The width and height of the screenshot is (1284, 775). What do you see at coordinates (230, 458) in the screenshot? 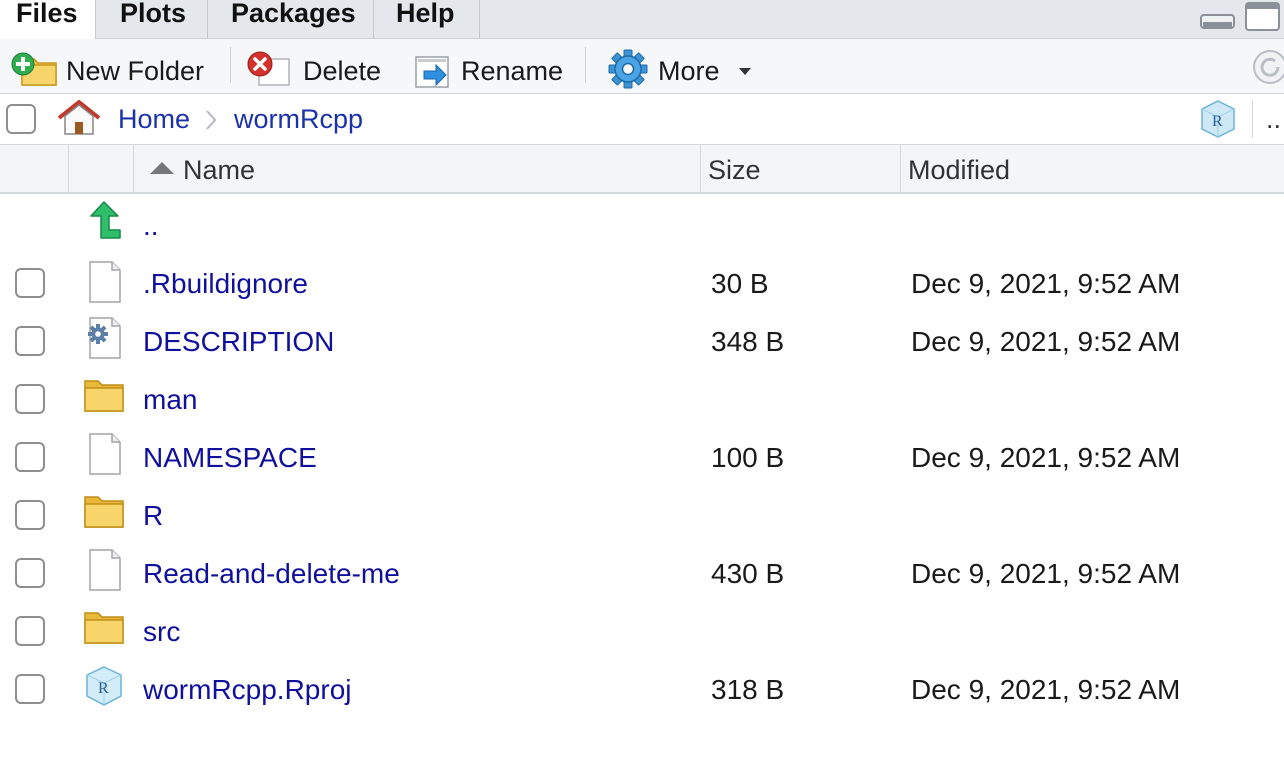
I see `file-name-link: NAMESPACE` at bounding box center [230, 458].